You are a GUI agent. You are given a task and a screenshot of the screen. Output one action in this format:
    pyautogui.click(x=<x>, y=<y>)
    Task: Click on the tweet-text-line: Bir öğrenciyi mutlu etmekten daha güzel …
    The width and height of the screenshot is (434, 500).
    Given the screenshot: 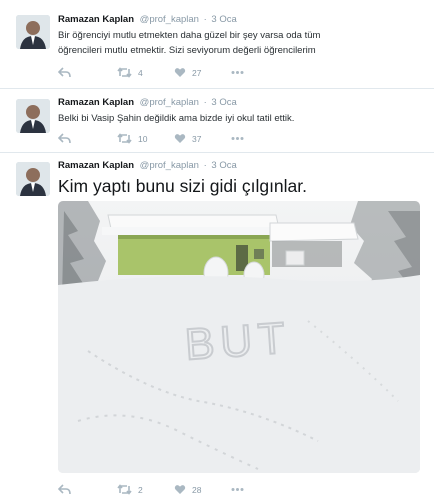 What is the action you would take?
    pyautogui.click(x=189, y=35)
    